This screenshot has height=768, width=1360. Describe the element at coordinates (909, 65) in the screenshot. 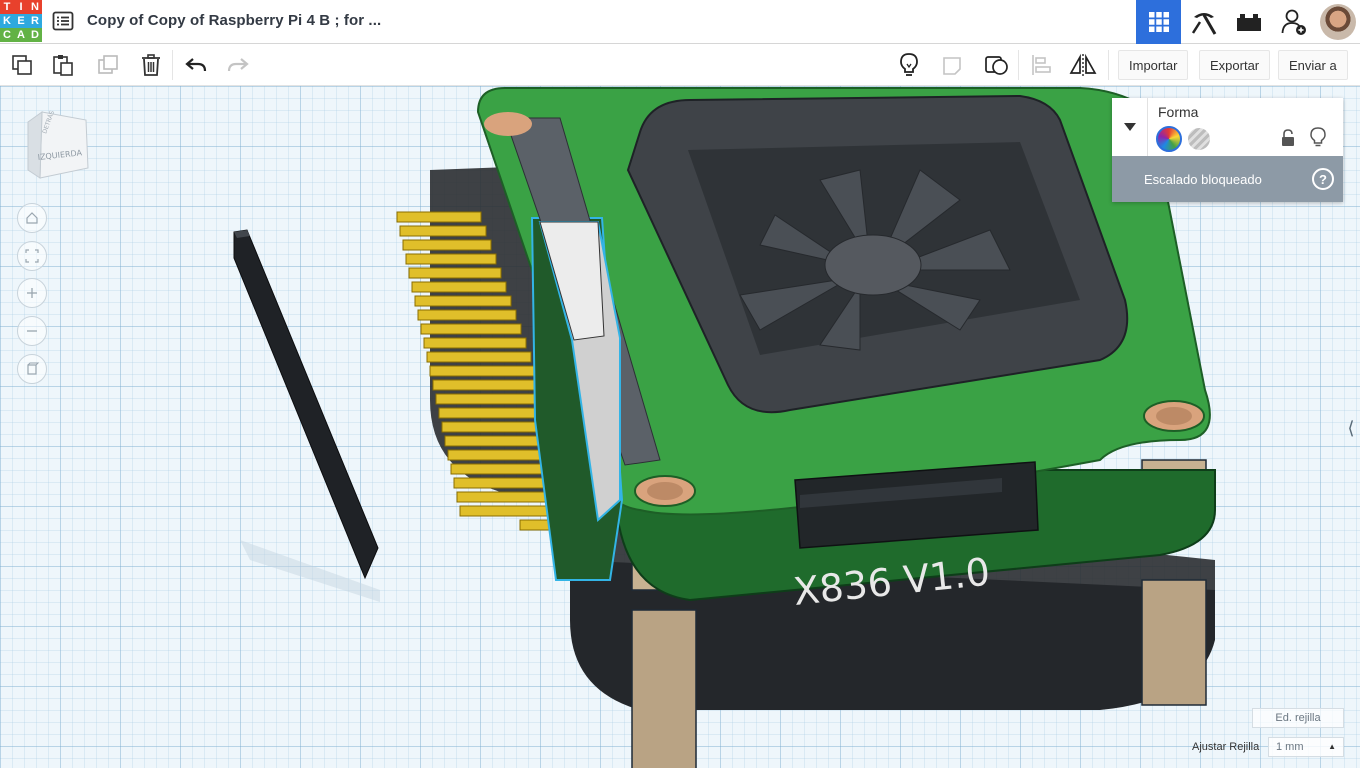

I see `lightbulb-icon` at that location.